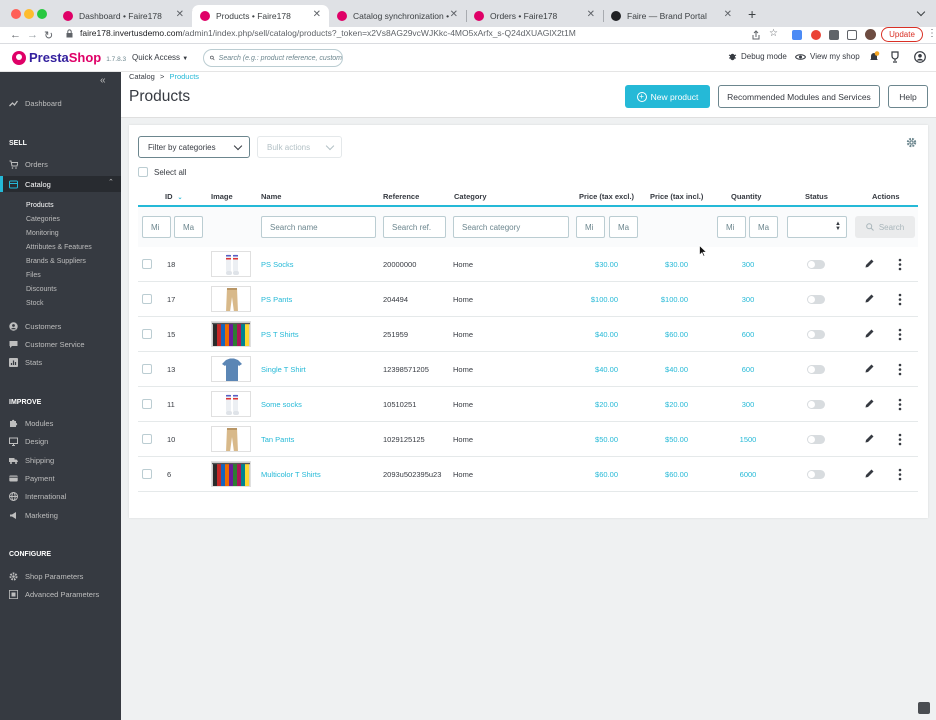 This screenshot has width=936, height=720. I want to click on new-tab-icon: +, so click(752, 14).